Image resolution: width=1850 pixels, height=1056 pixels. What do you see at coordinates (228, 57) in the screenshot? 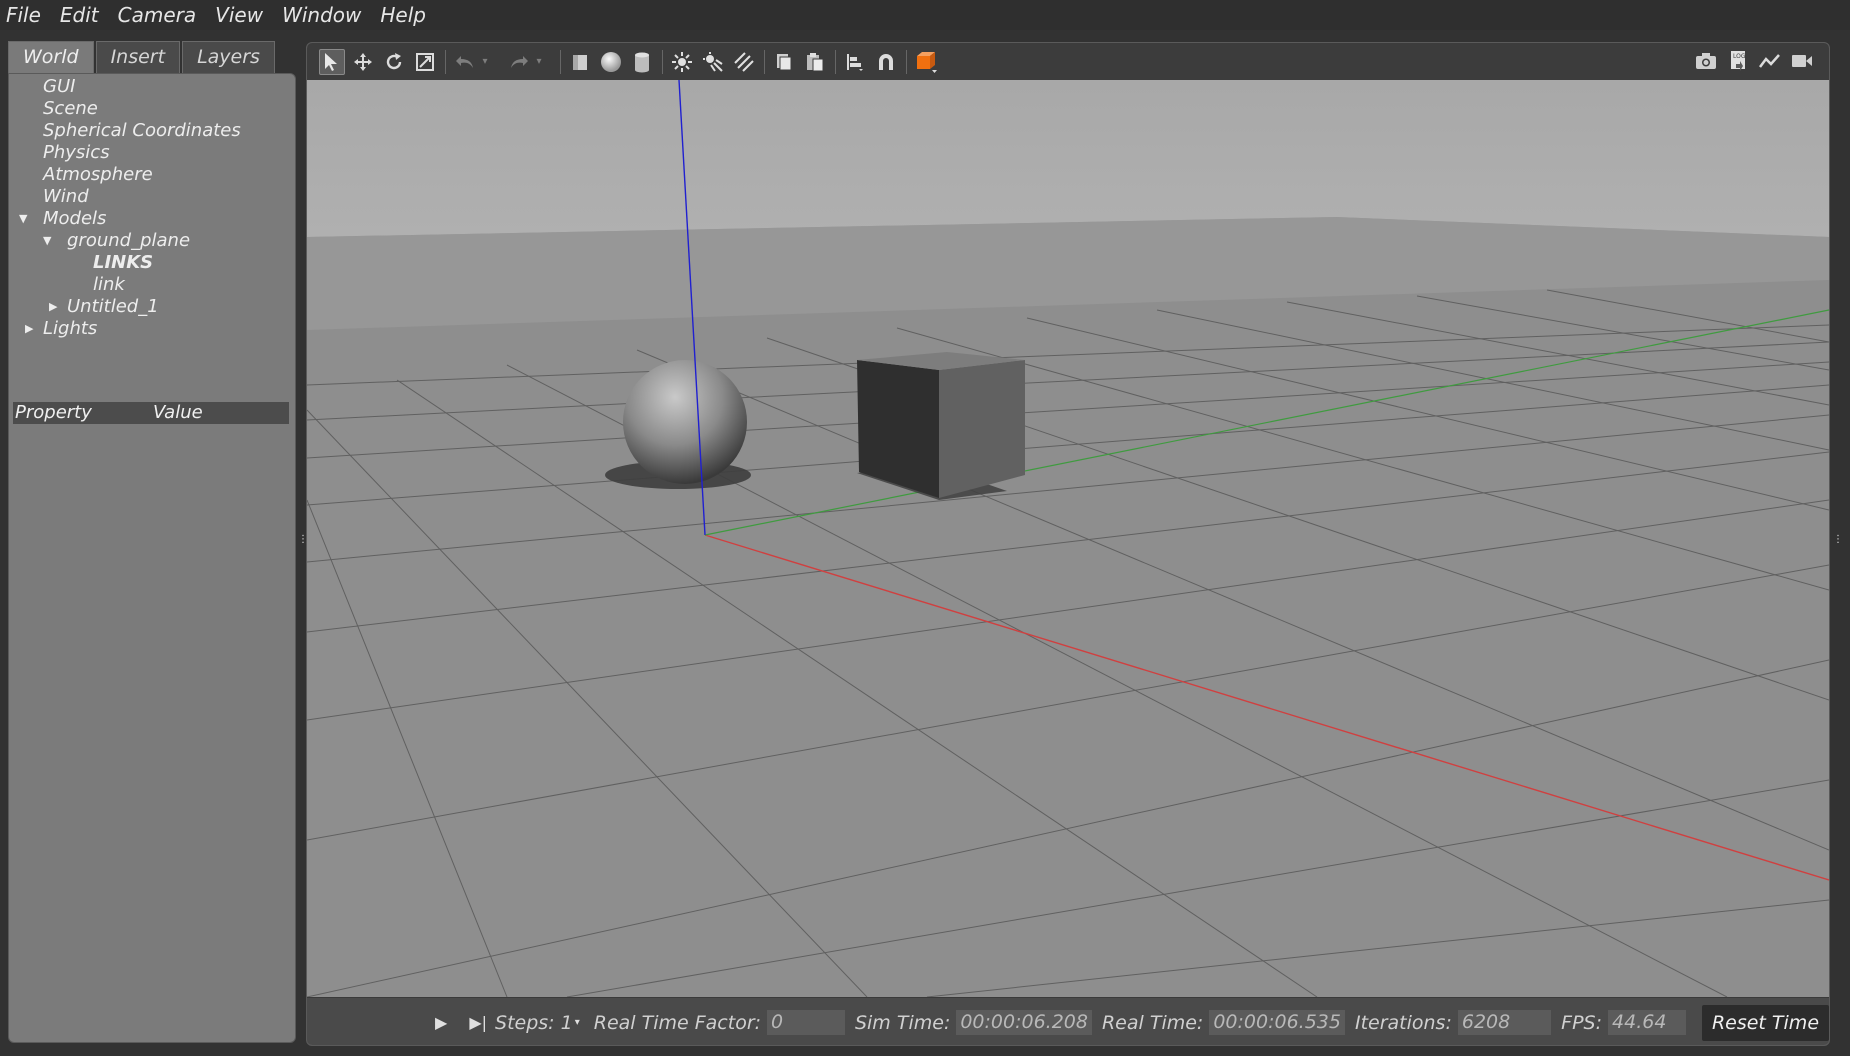
I see `tab-layers: Layers` at bounding box center [228, 57].